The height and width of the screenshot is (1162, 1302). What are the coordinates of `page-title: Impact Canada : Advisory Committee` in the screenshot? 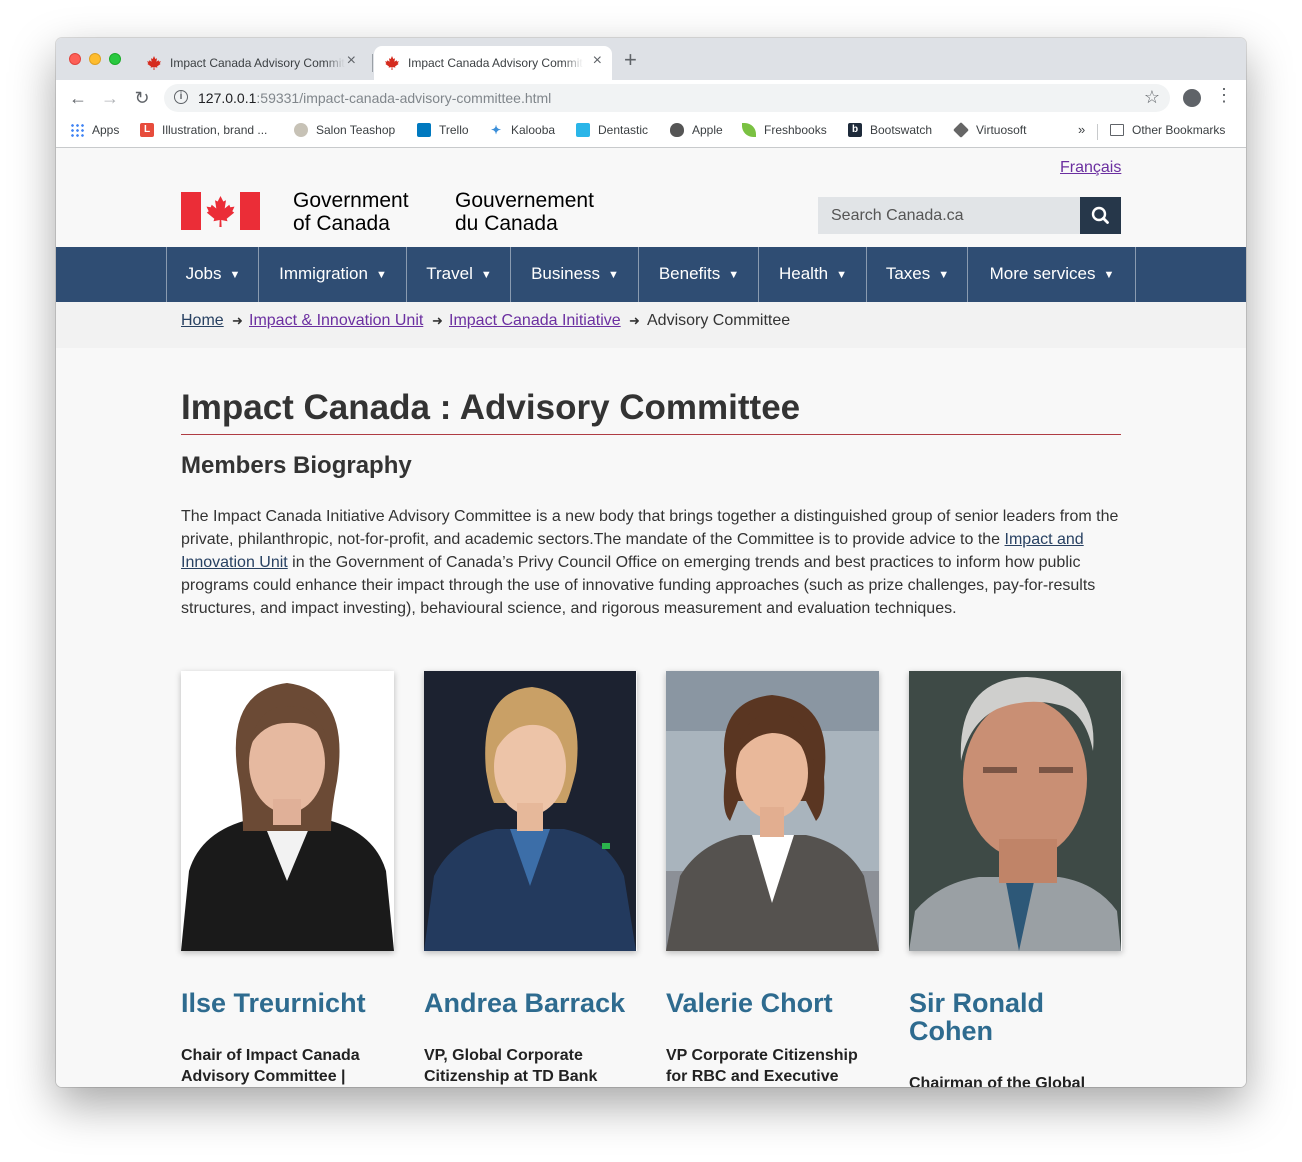 It's located at (491, 407).